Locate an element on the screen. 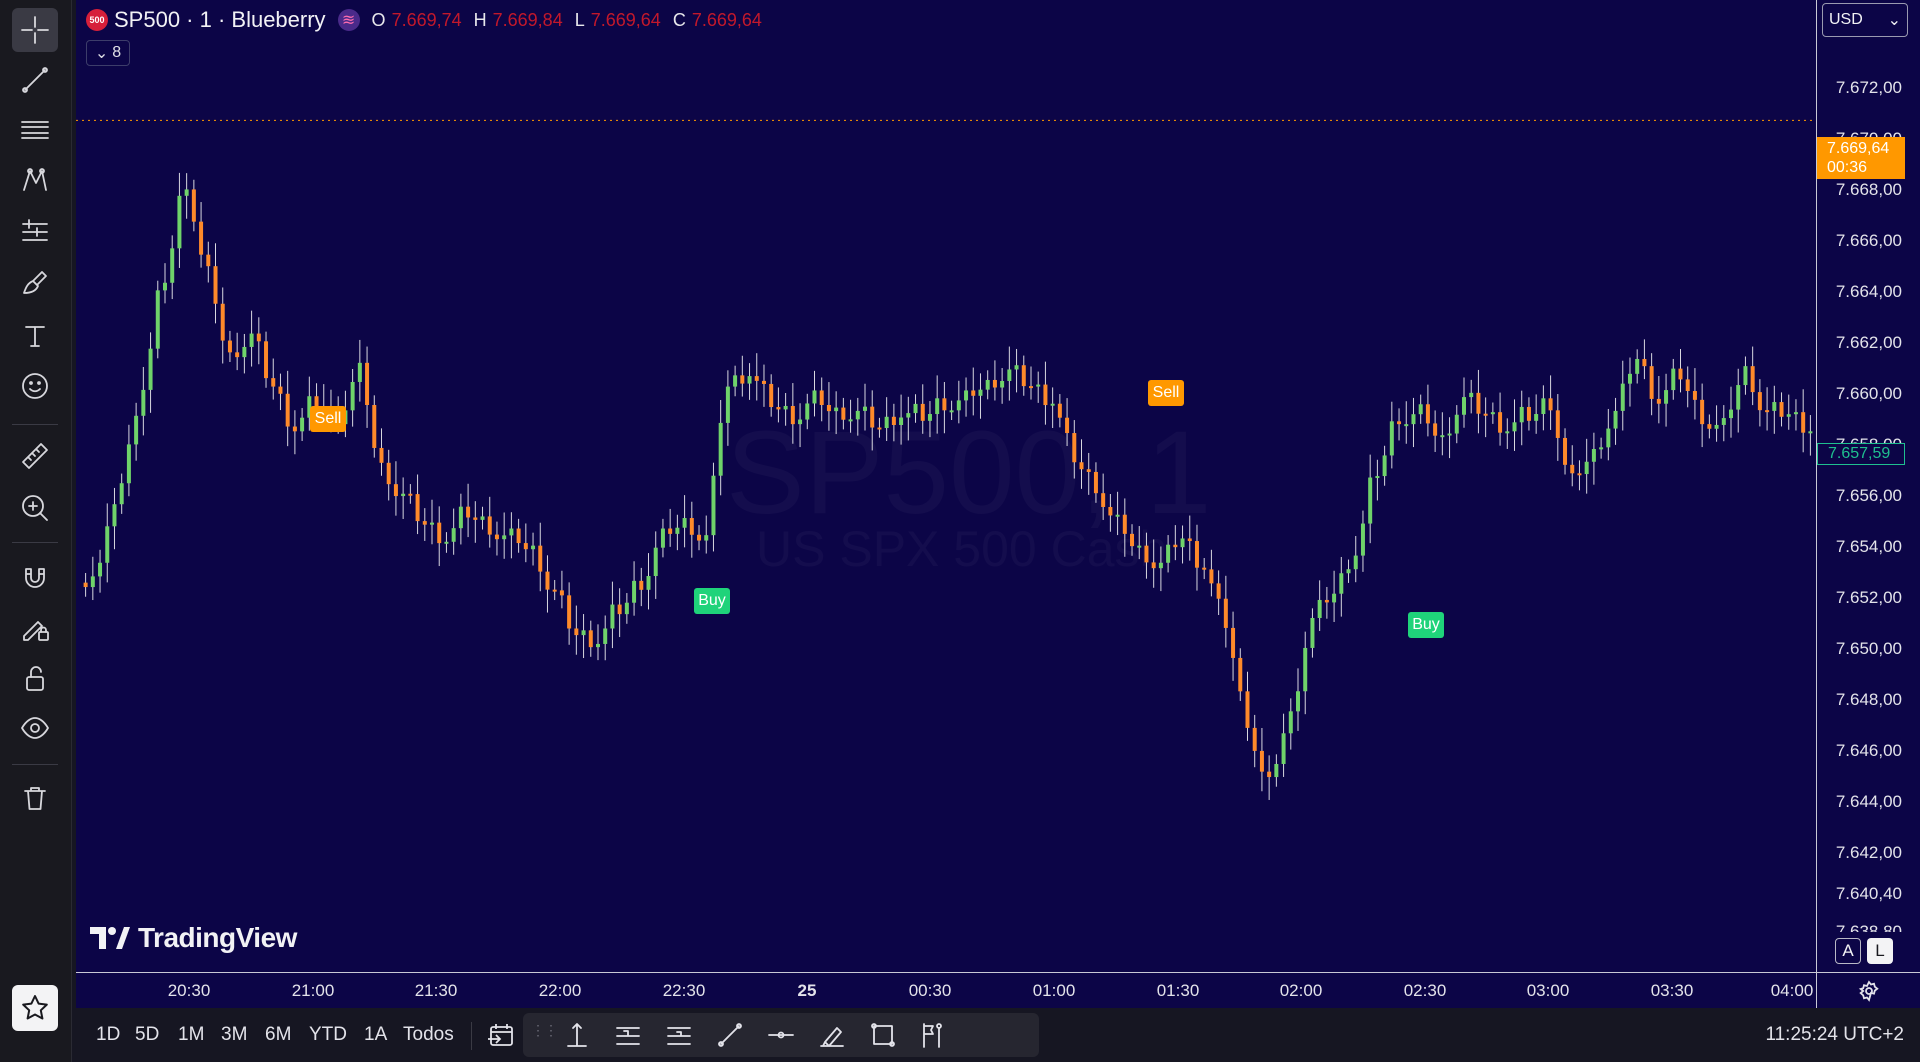  flag-icon is located at coordinates (932, 1035).